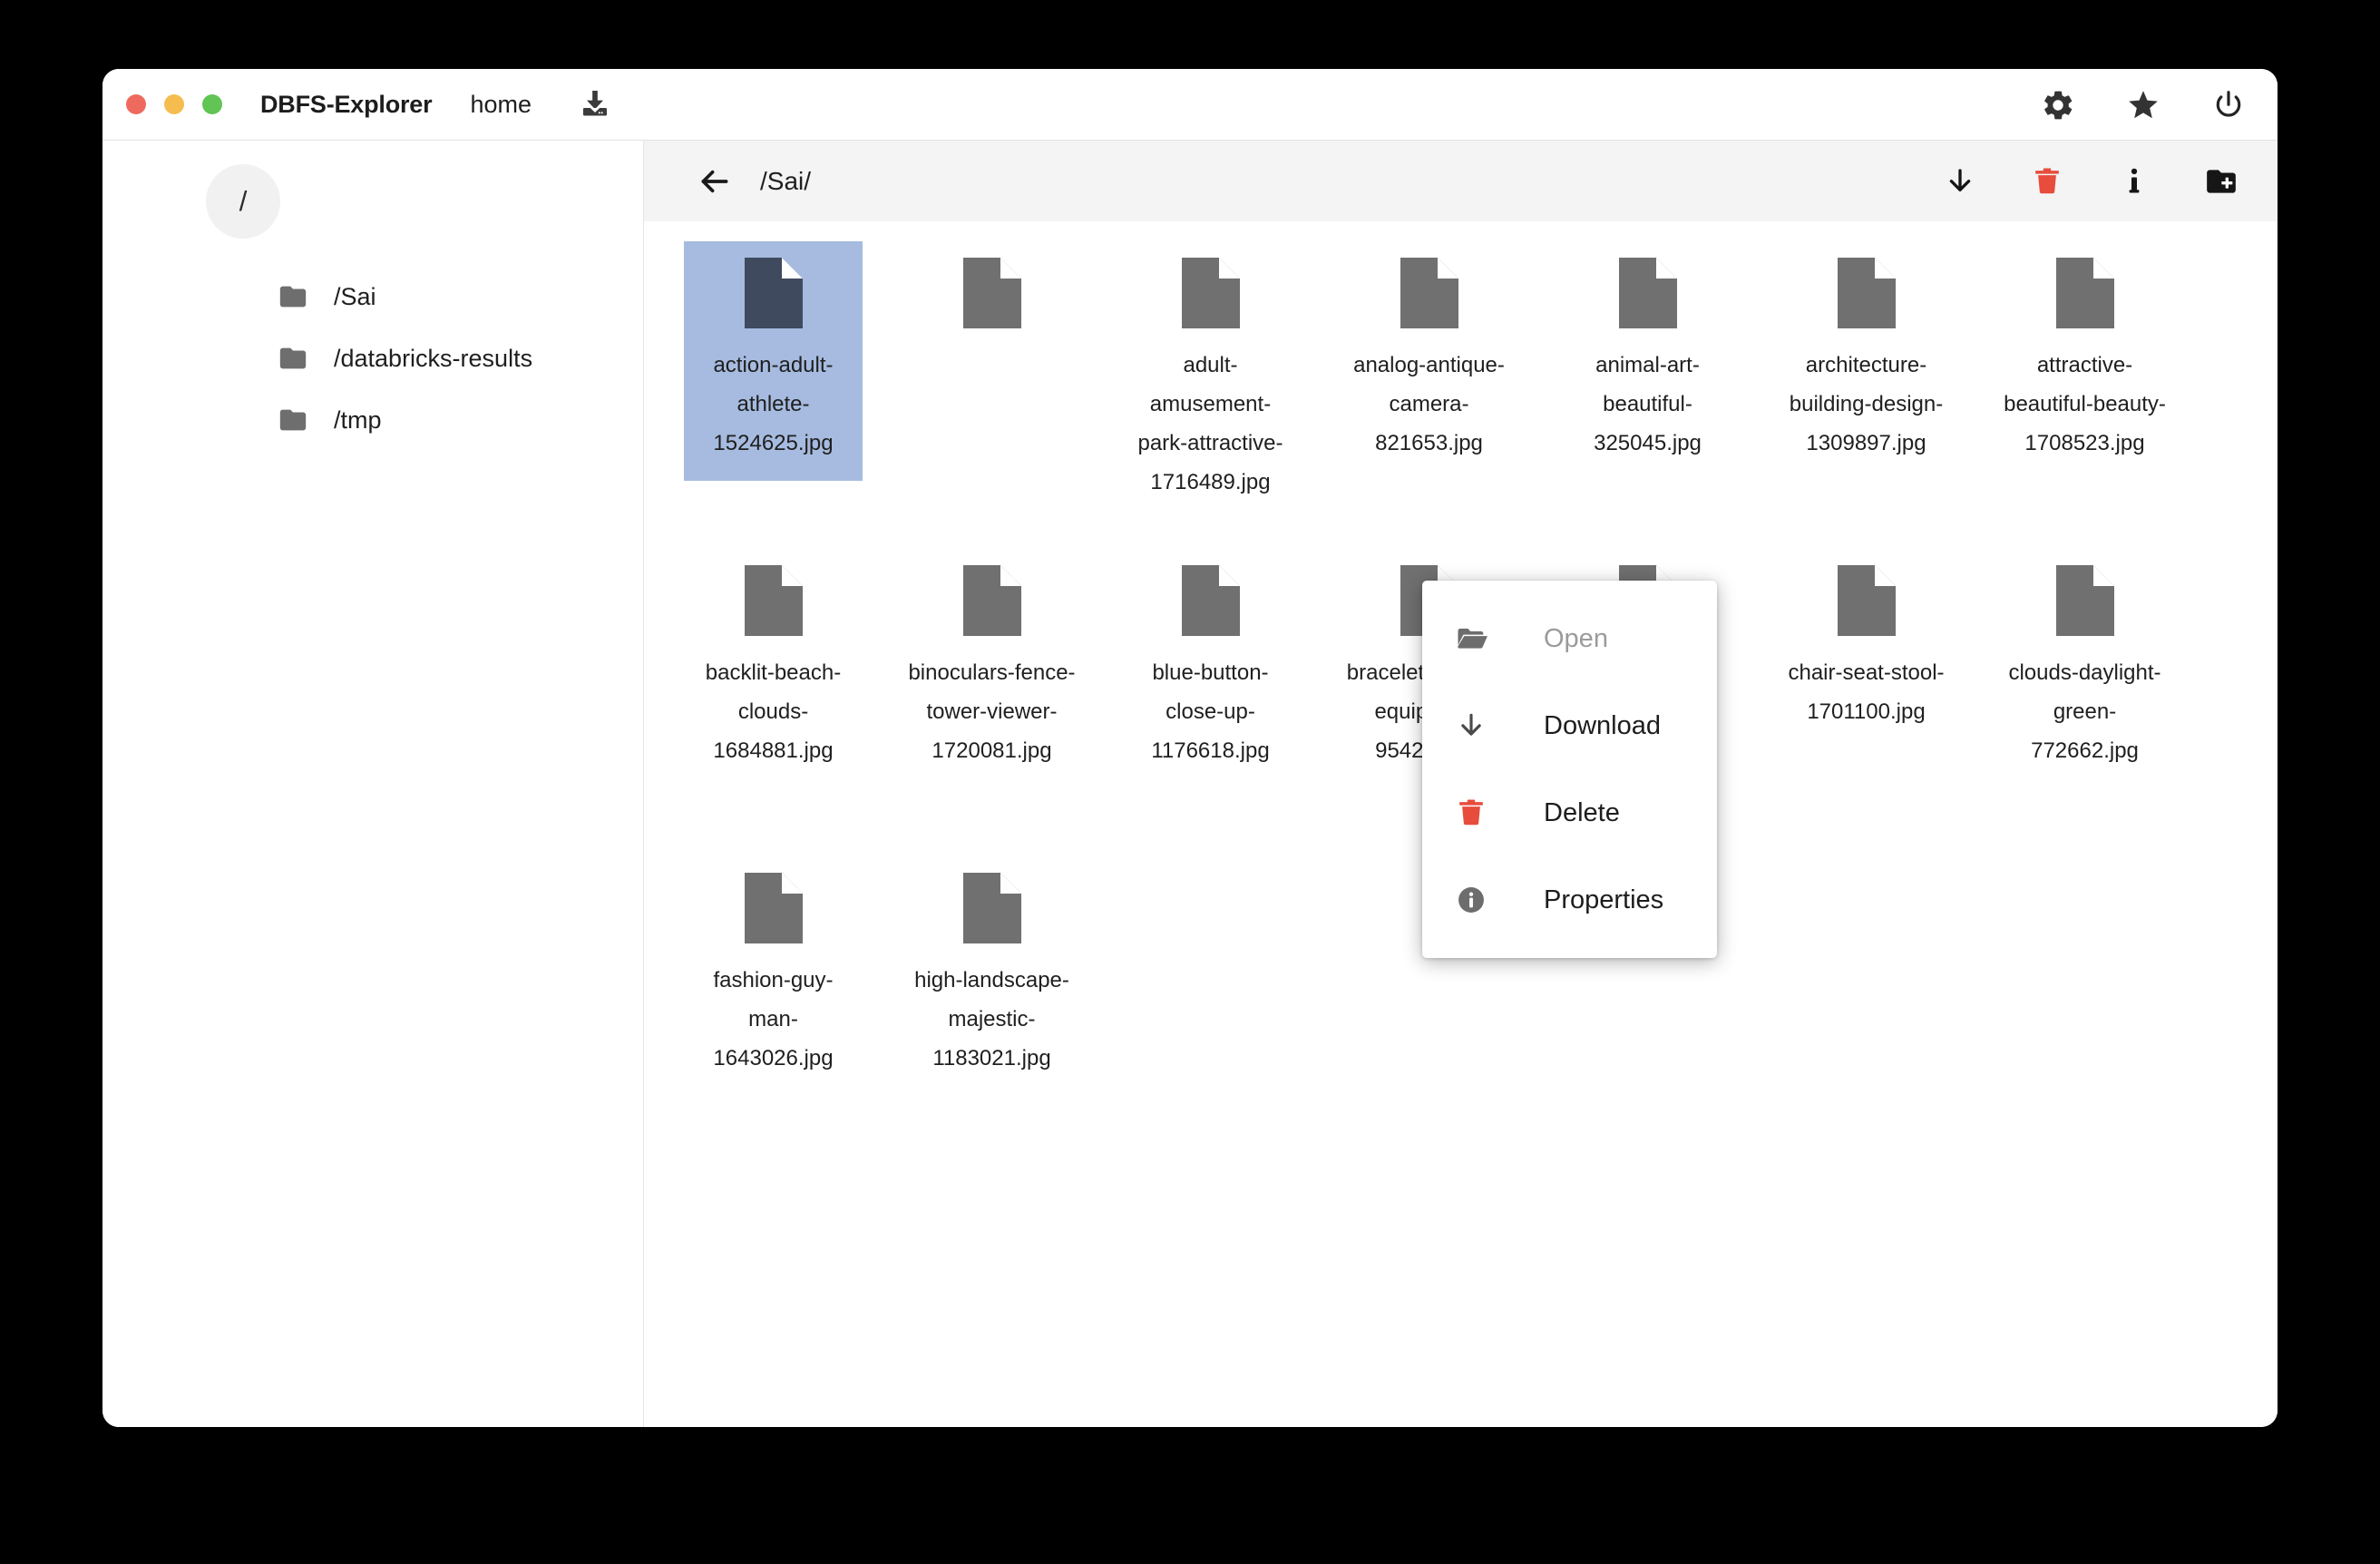 The width and height of the screenshot is (2380, 1564). What do you see at coordinates (2228, 105) in the screenshot?
I see `power-icon` at bounding box center [2228, 105].